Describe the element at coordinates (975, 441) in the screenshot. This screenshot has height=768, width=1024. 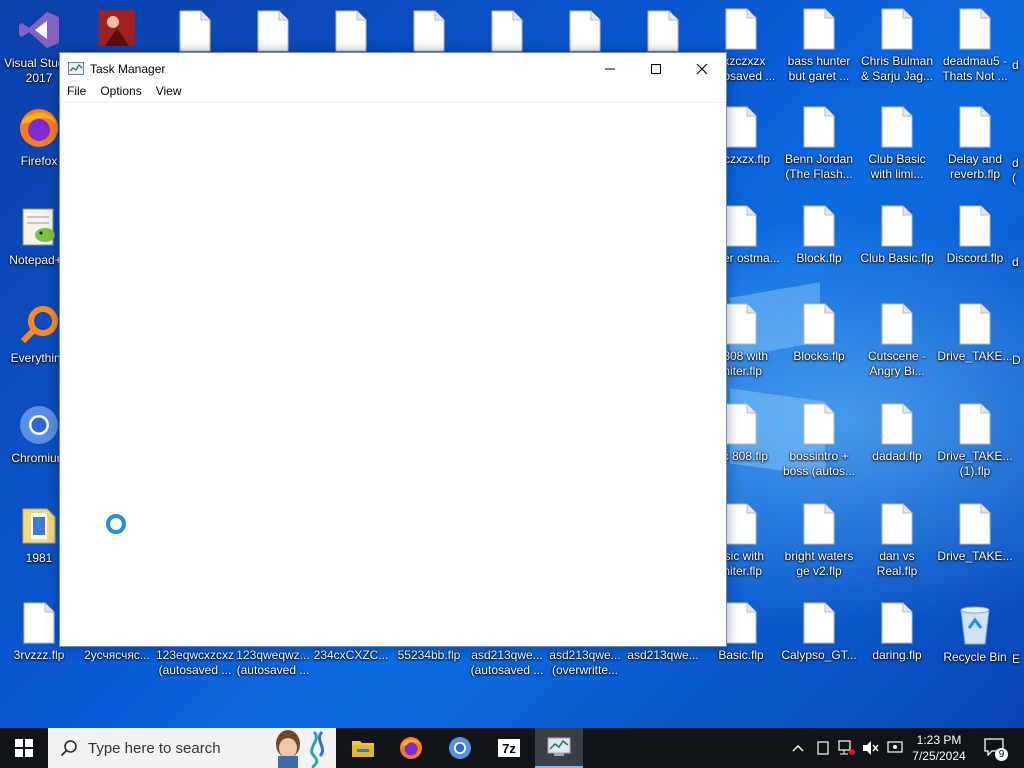
I see `desktop-icon-dead: Drive_TAKE... (1).flp` at that location.